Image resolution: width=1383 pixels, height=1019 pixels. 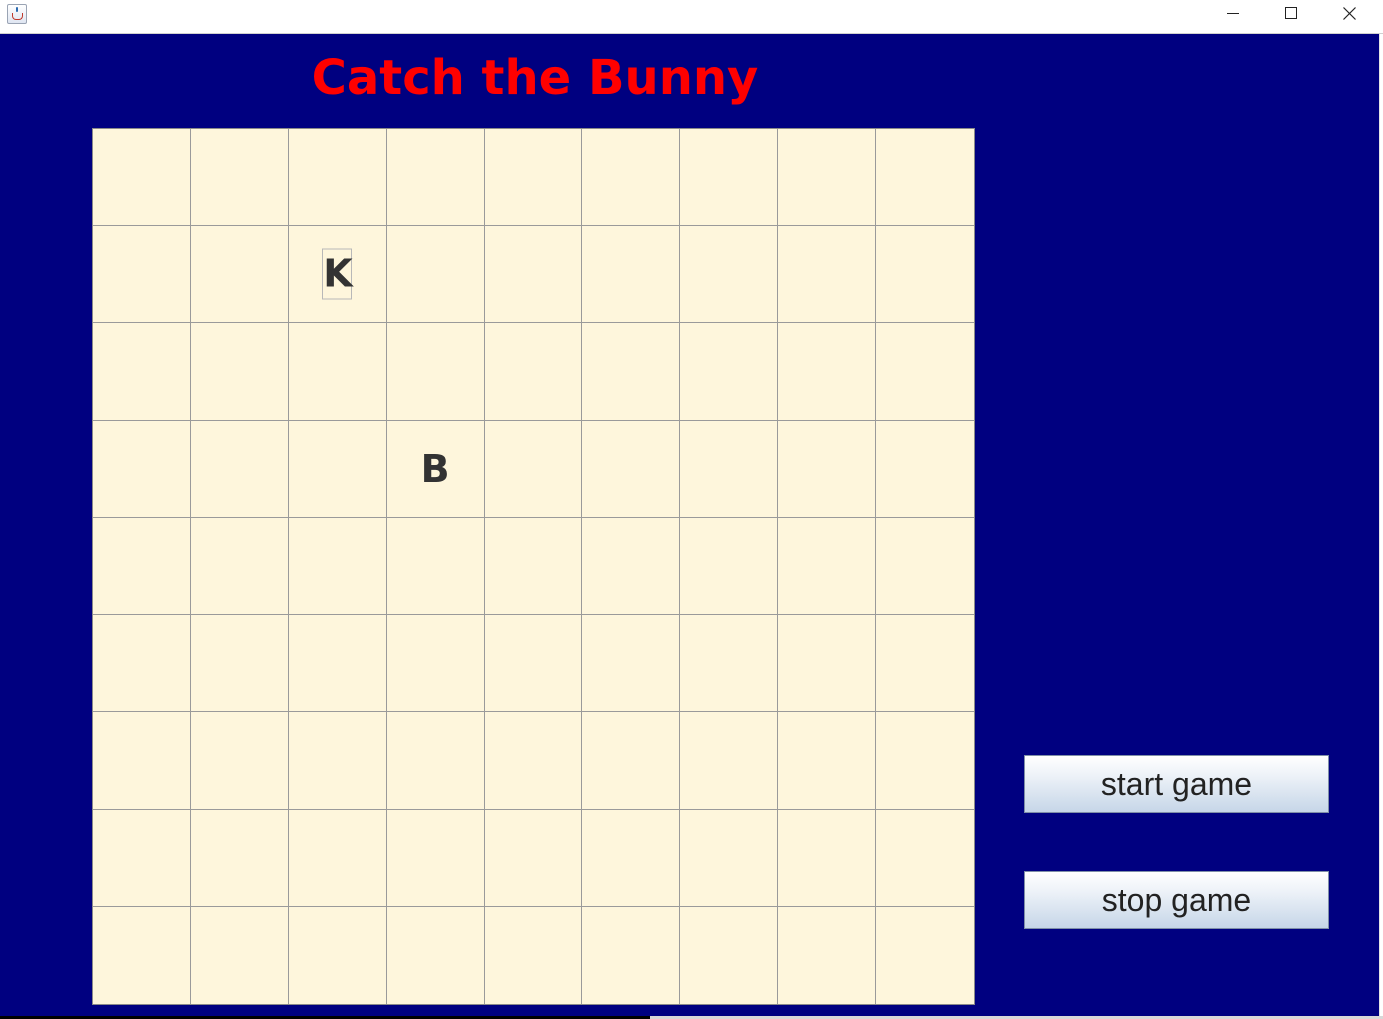 I want to click on close-icon, so click(x=1349, y=13).